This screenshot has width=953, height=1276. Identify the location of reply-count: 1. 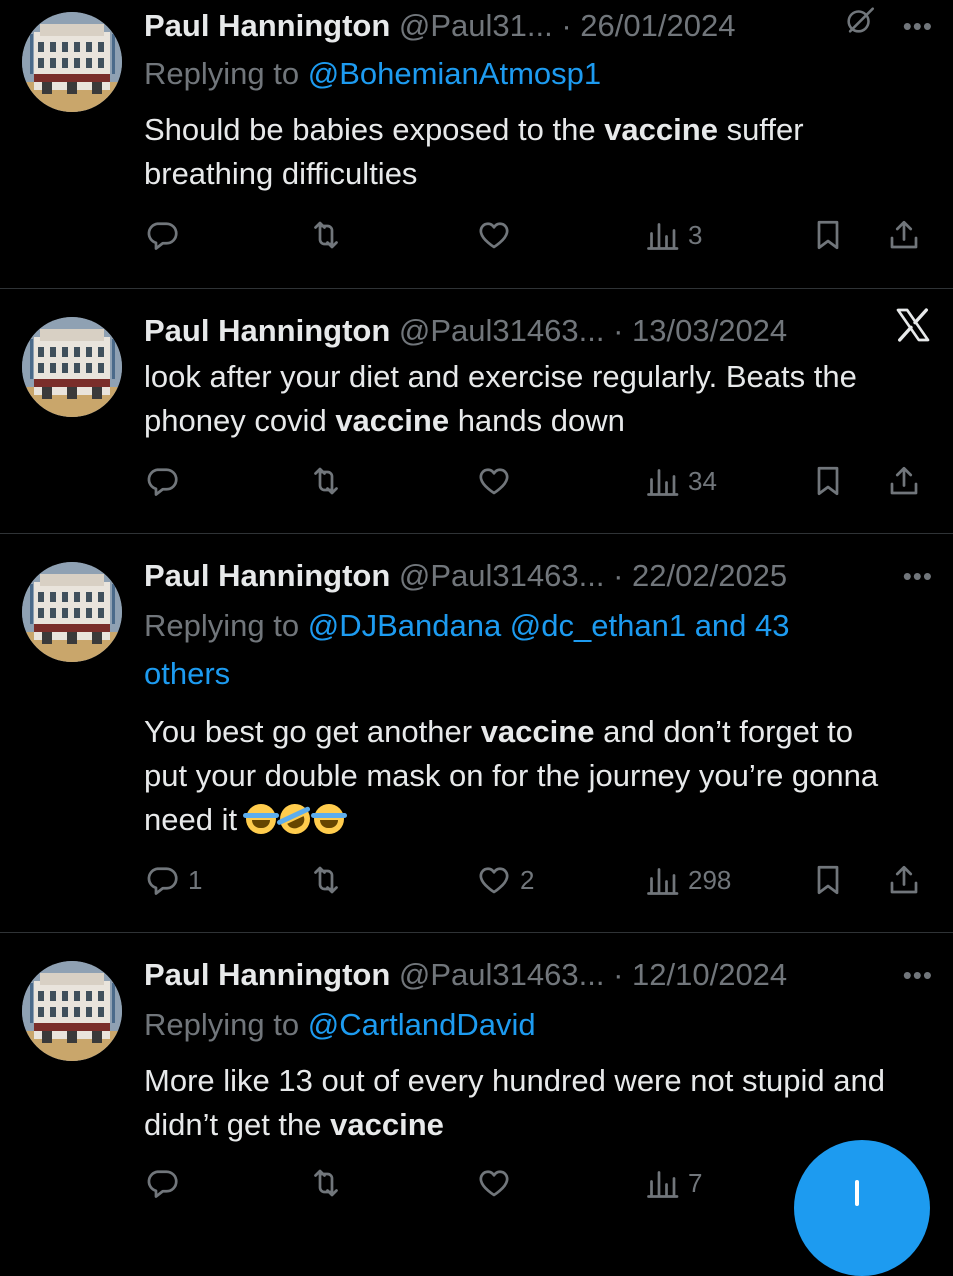
(195, 879).